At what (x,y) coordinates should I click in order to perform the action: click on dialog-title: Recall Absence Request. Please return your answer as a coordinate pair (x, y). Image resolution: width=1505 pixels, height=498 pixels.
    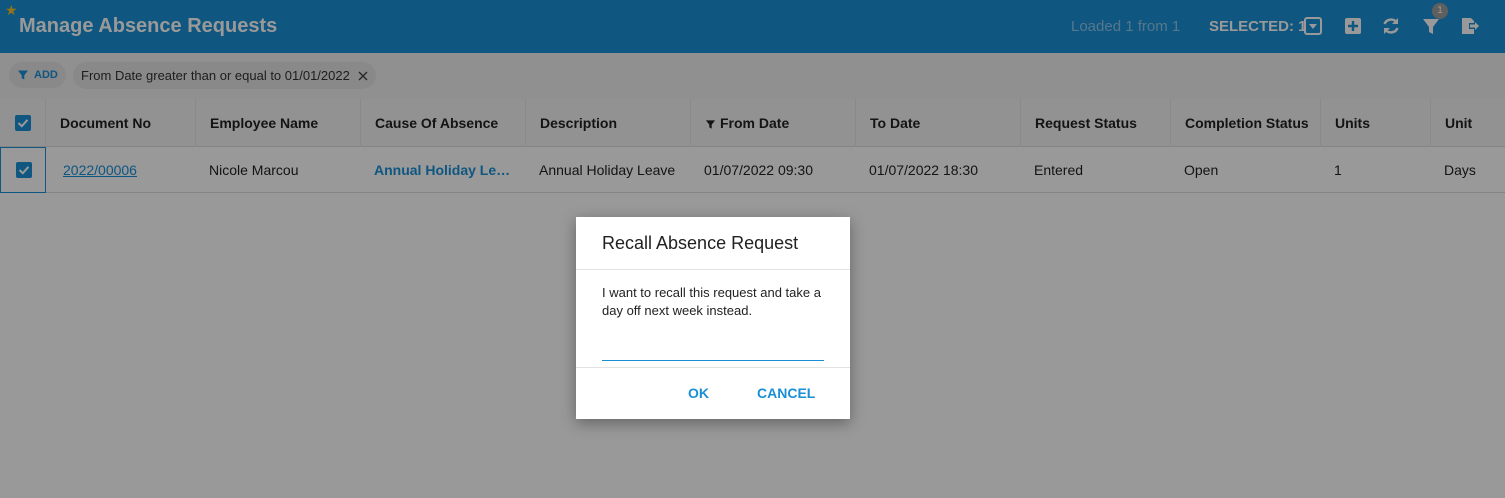
    Looking at the image, I should click on (700, 243).